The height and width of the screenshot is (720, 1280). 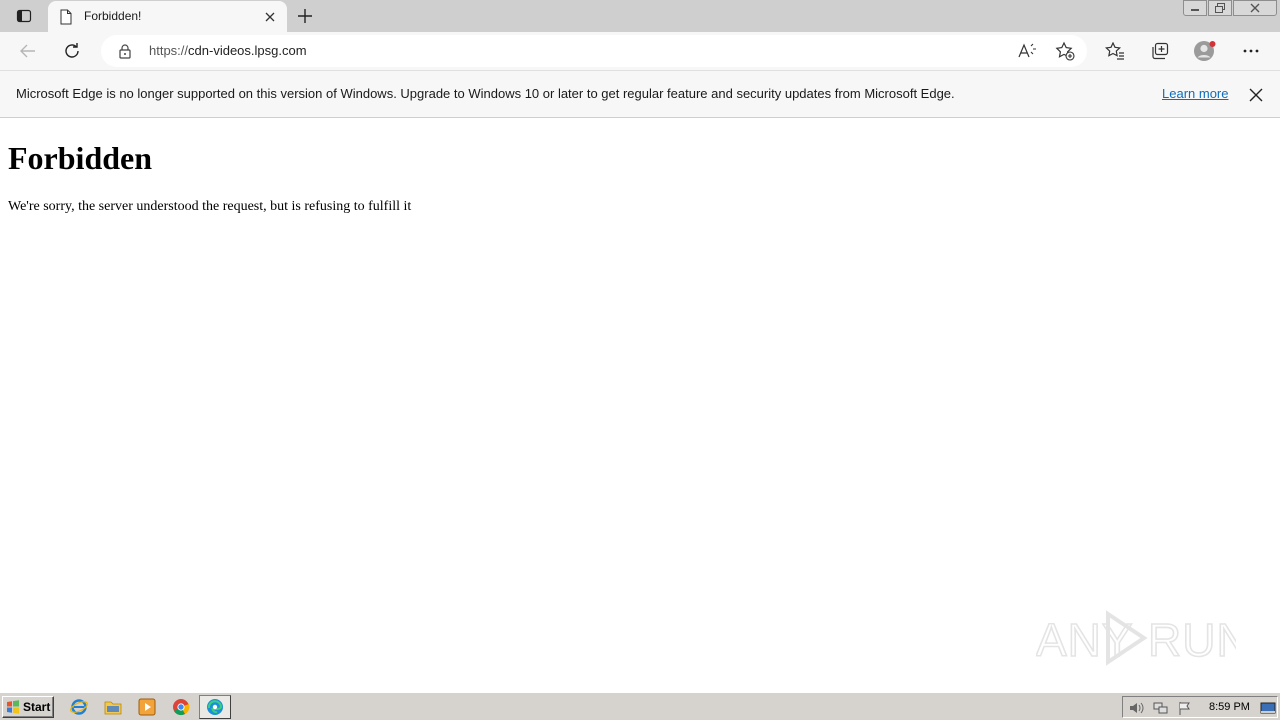 What do you see at coordinates (1065, 51) in the screenshot?
I see `star-add-icon` at bounding box center [1065, 51].